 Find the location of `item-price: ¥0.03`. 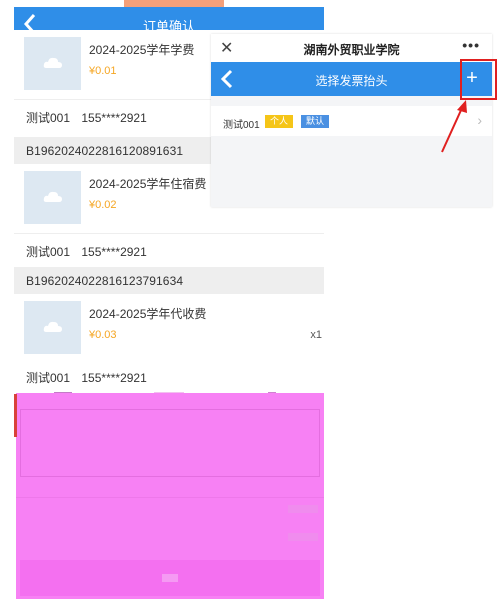

item-price: ¥0.03 is located at coordinates (103, 335).